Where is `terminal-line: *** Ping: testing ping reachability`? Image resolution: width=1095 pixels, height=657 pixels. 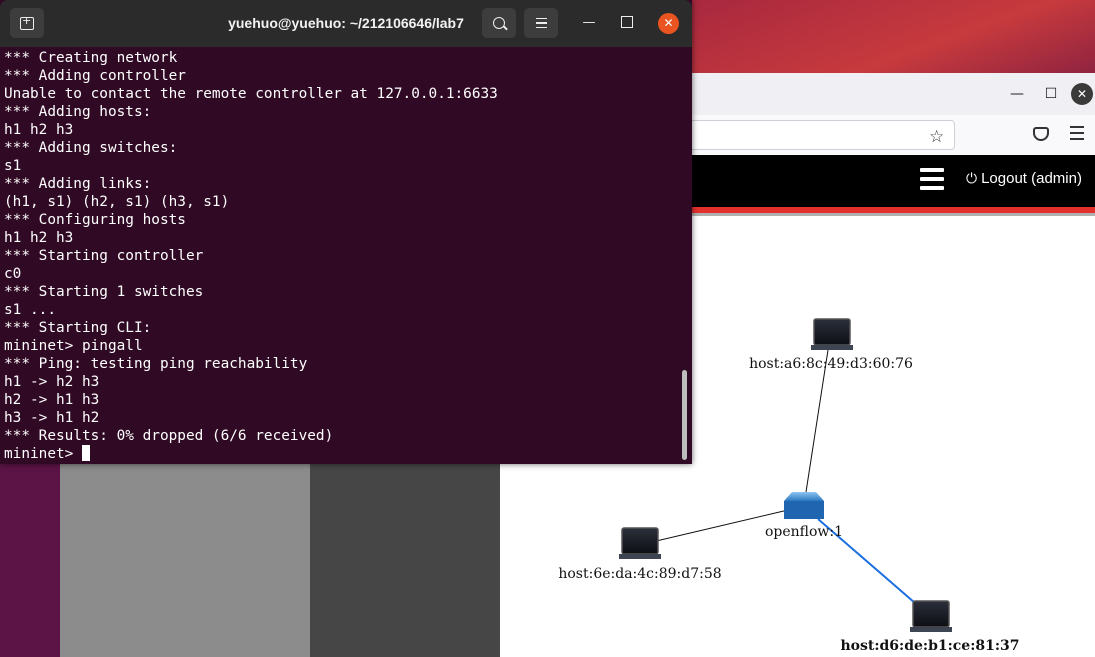 terminal-line: *** Ping: testing ping reachability is located at coordinates (156, 364).